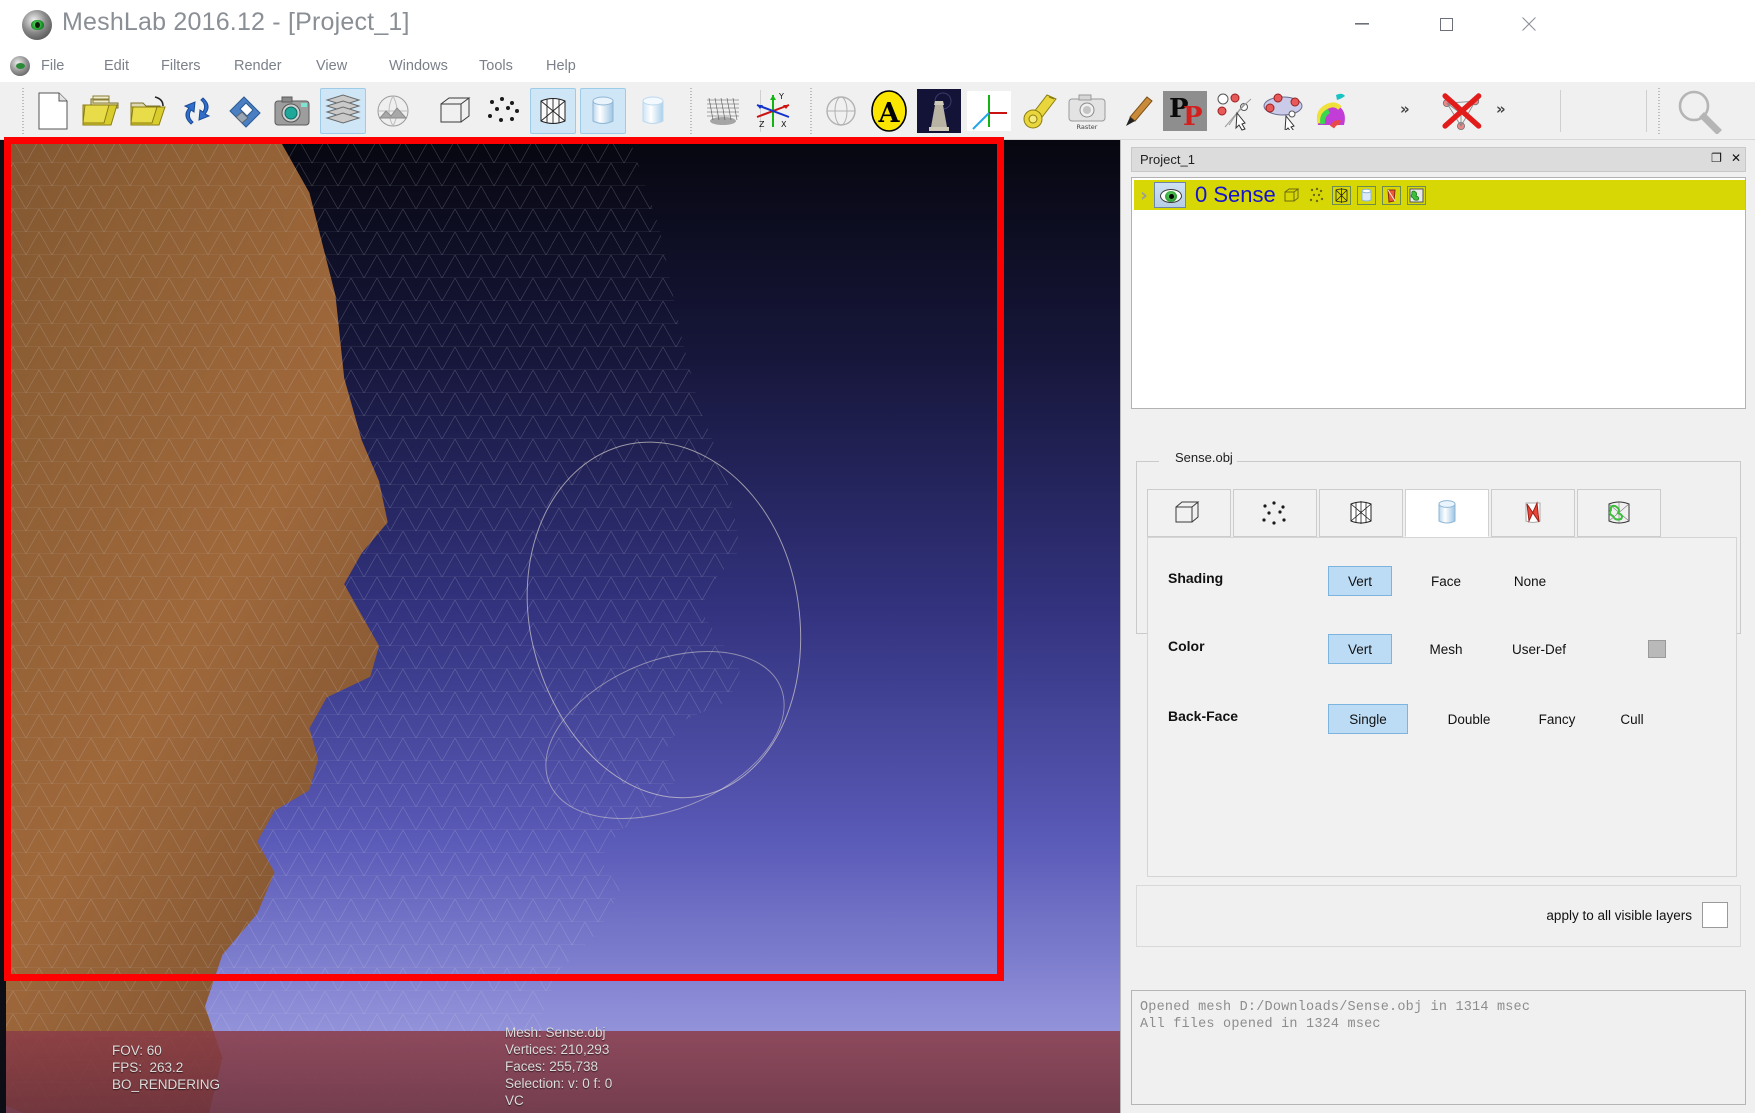 The image size is (1755, 1113). I want to click on render-settings-group-label: Sense.obj, so click(1204, 457).